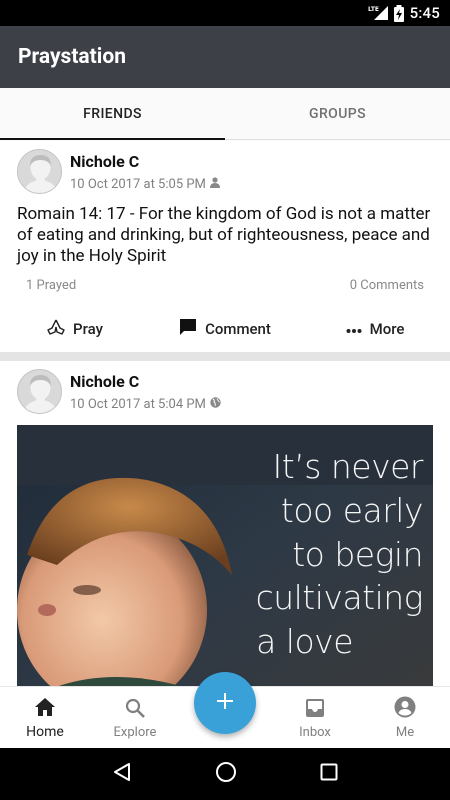  Describe the element at coordinates (138, 404) in the screenshot. I see `post-timestamp: 10 Oct 2017 at 5:04 PM` at that location.